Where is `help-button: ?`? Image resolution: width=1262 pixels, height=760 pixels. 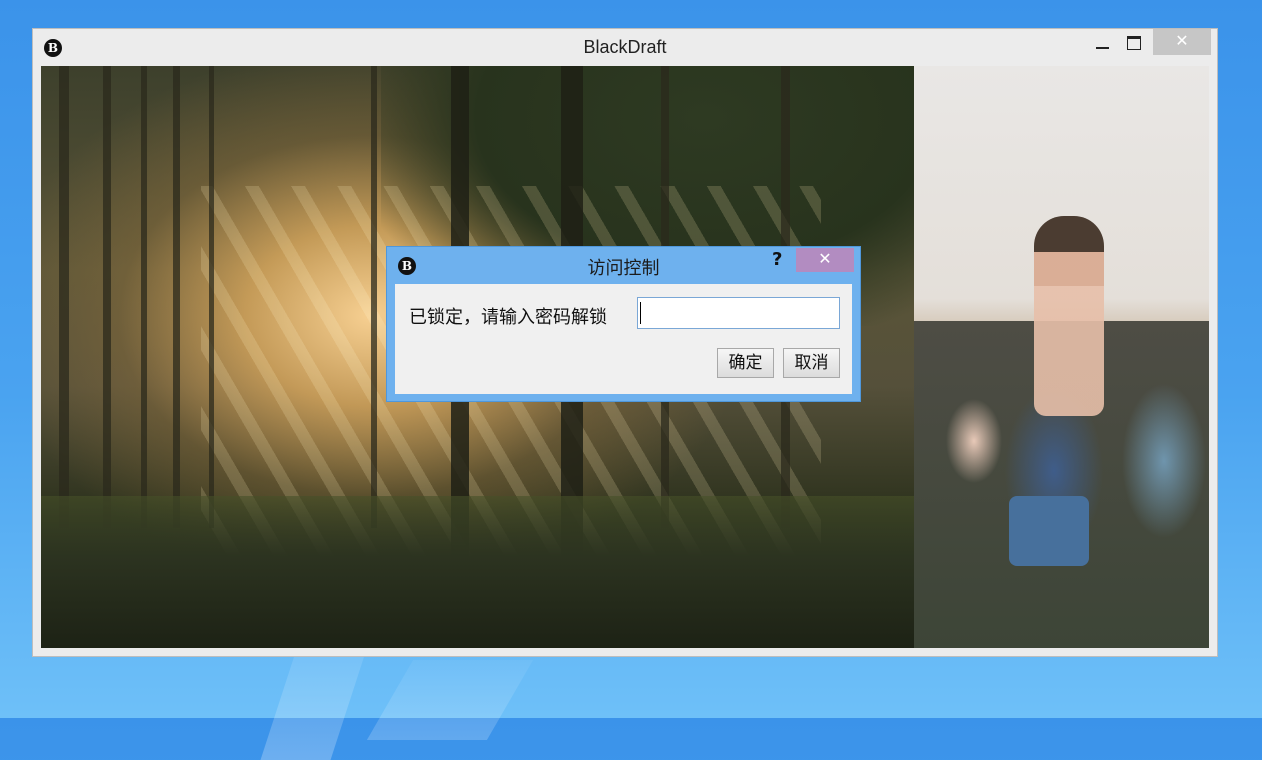 help-button: ? is located at coordinates (777, 259).